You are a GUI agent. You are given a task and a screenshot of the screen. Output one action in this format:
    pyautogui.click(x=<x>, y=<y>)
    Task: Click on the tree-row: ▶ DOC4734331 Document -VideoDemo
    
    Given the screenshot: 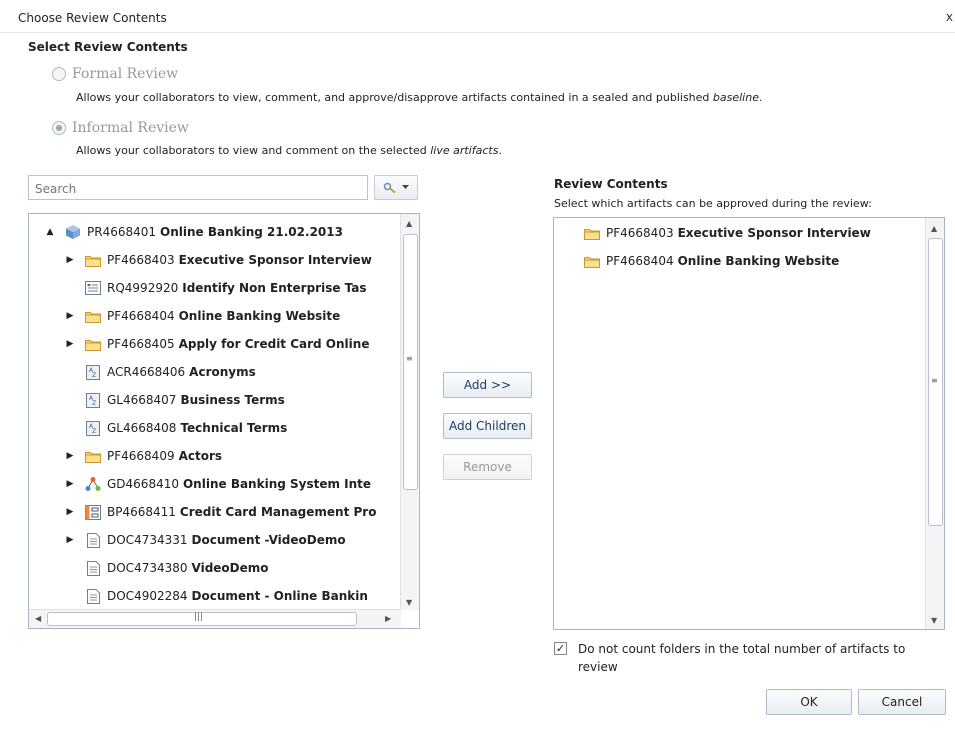 What is the action you would take?
    pyautogui.click(x=204, y=540)
    